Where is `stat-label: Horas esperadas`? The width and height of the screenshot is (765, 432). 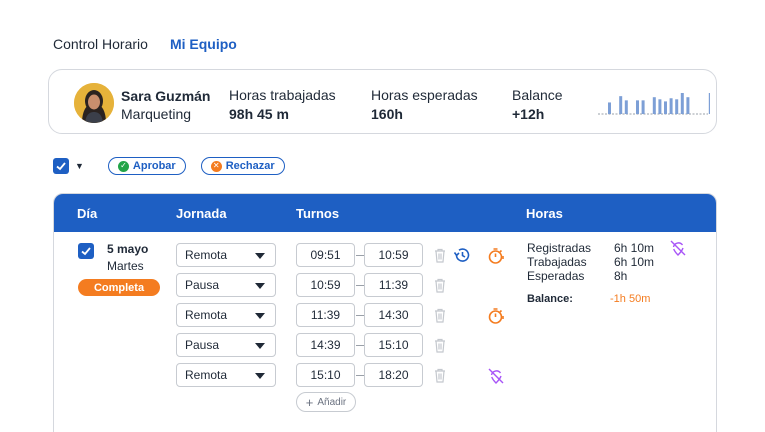 stat-label: Horas esperadas is located at coordinates (424, 95).